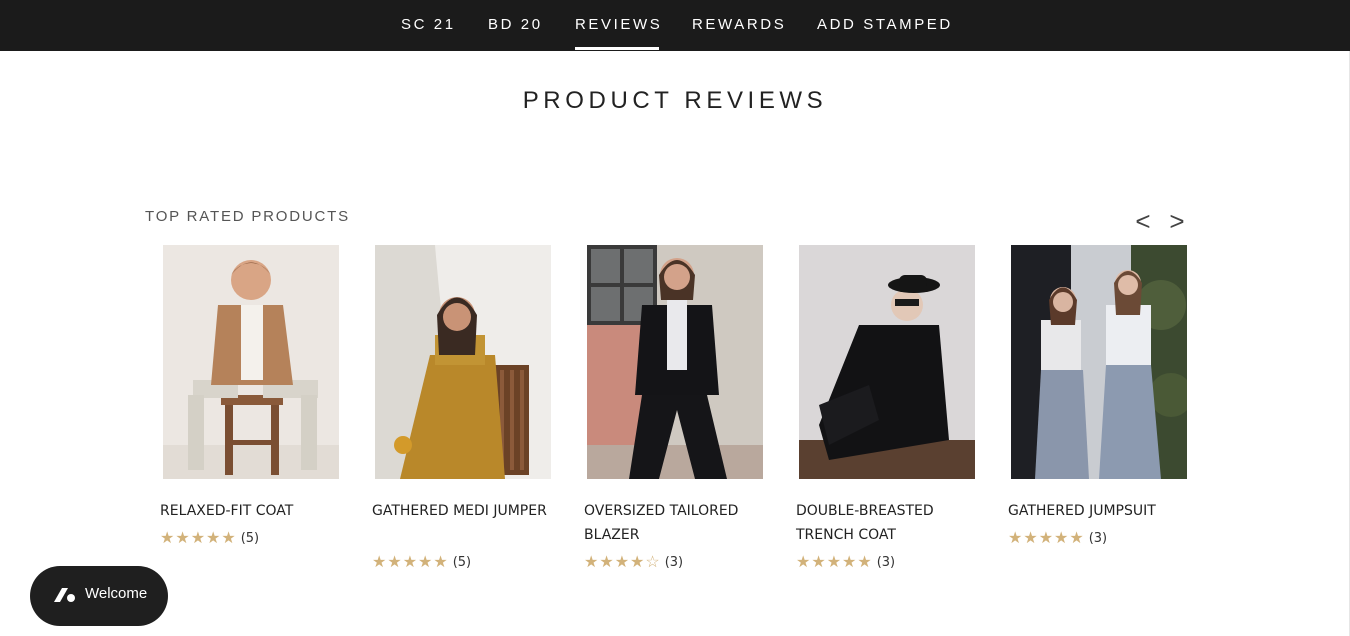 This screenshot has width=1350, height=636. What do you see at coordinates (739, 26) in the screenshot?
I see `nav-item-rewards: REWARDS` at bounding box center [739, 26].